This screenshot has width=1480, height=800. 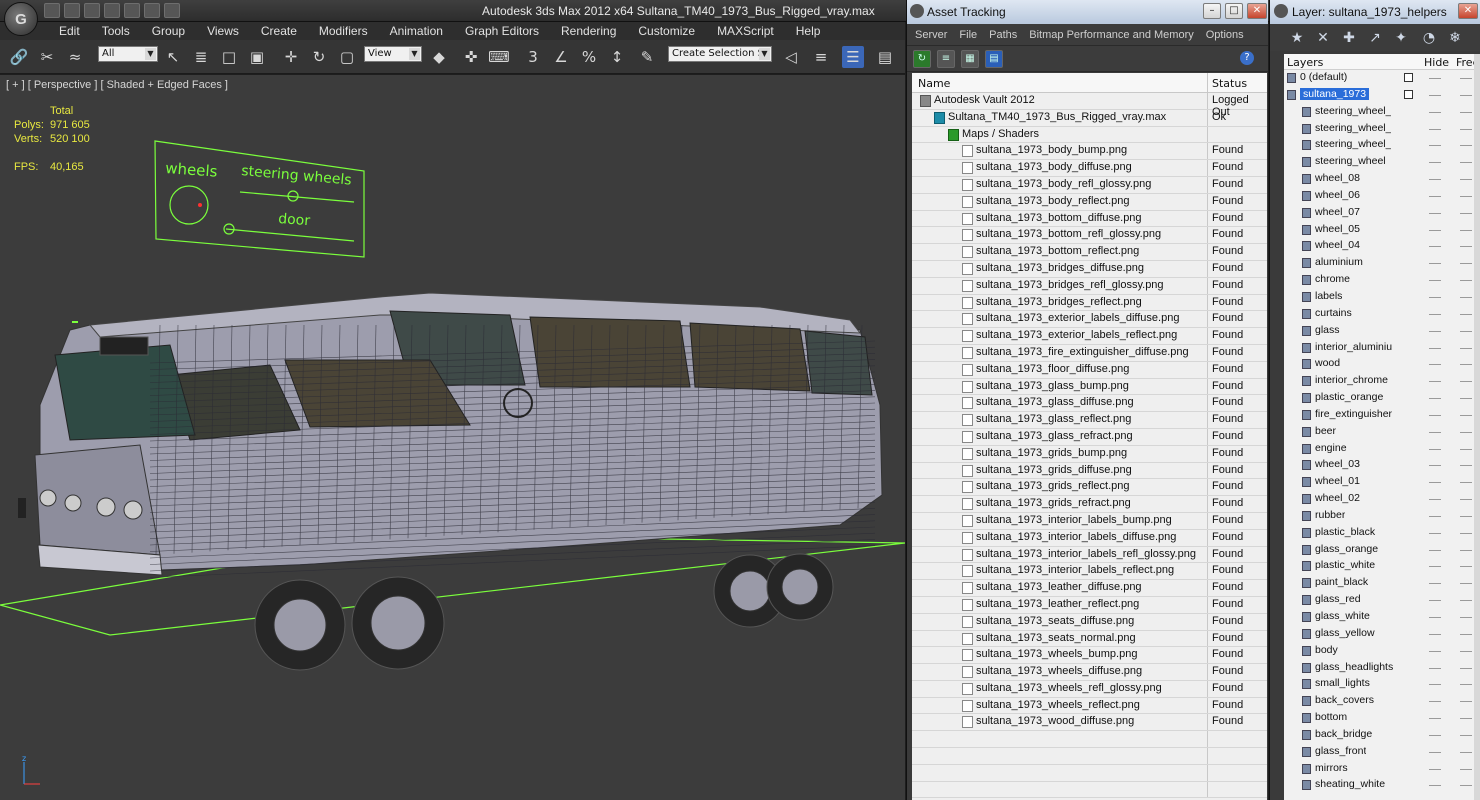 I want to click on current-layer-checkbox, so click(x=1408, y=94).